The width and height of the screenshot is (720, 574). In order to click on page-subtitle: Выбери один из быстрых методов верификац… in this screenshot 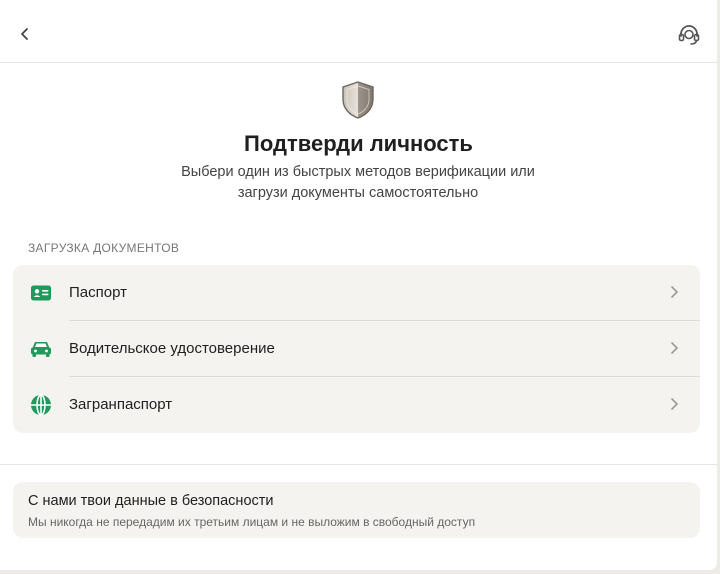, I will do `click(358, 182)`.